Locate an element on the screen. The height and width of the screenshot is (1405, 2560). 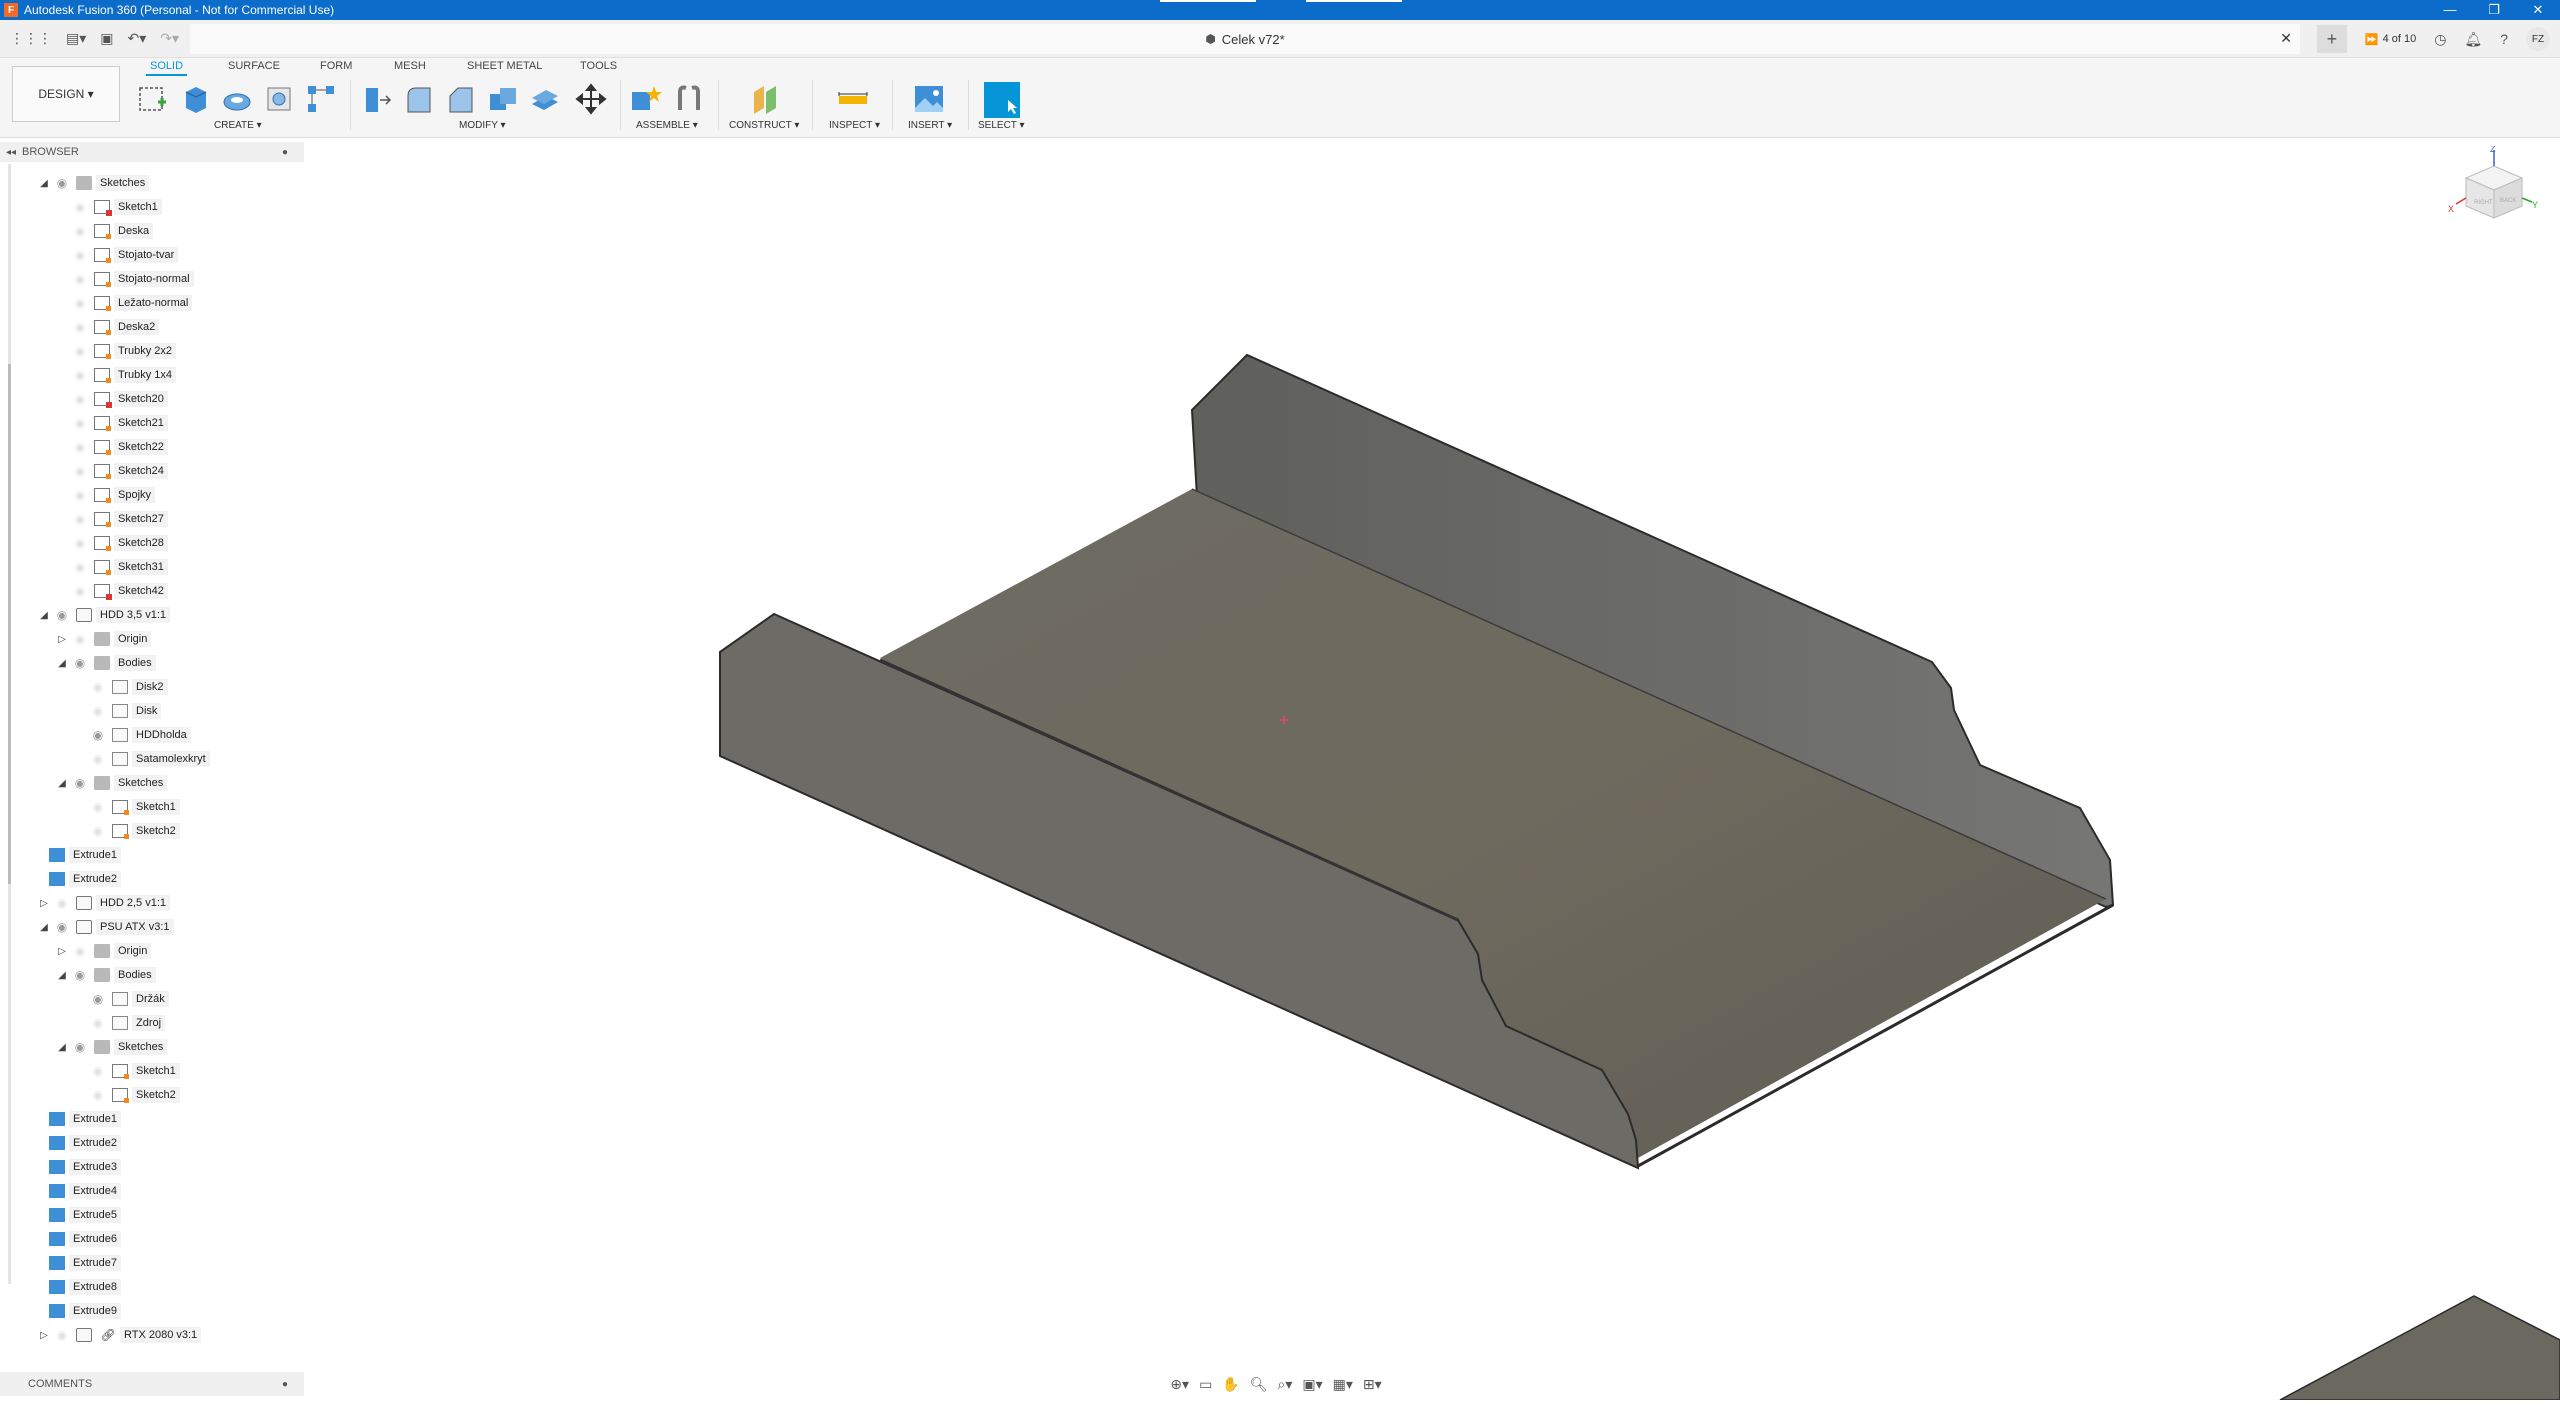
tab-solid: SOLID is located at coordinates (166, 68).